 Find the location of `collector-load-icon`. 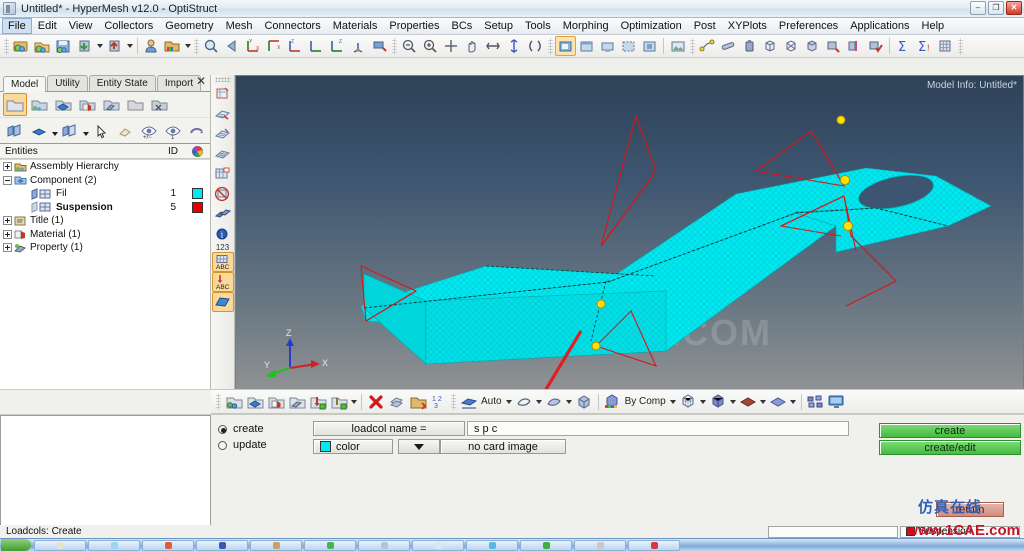

collector-load-icon is located at coordinates (317, 402).